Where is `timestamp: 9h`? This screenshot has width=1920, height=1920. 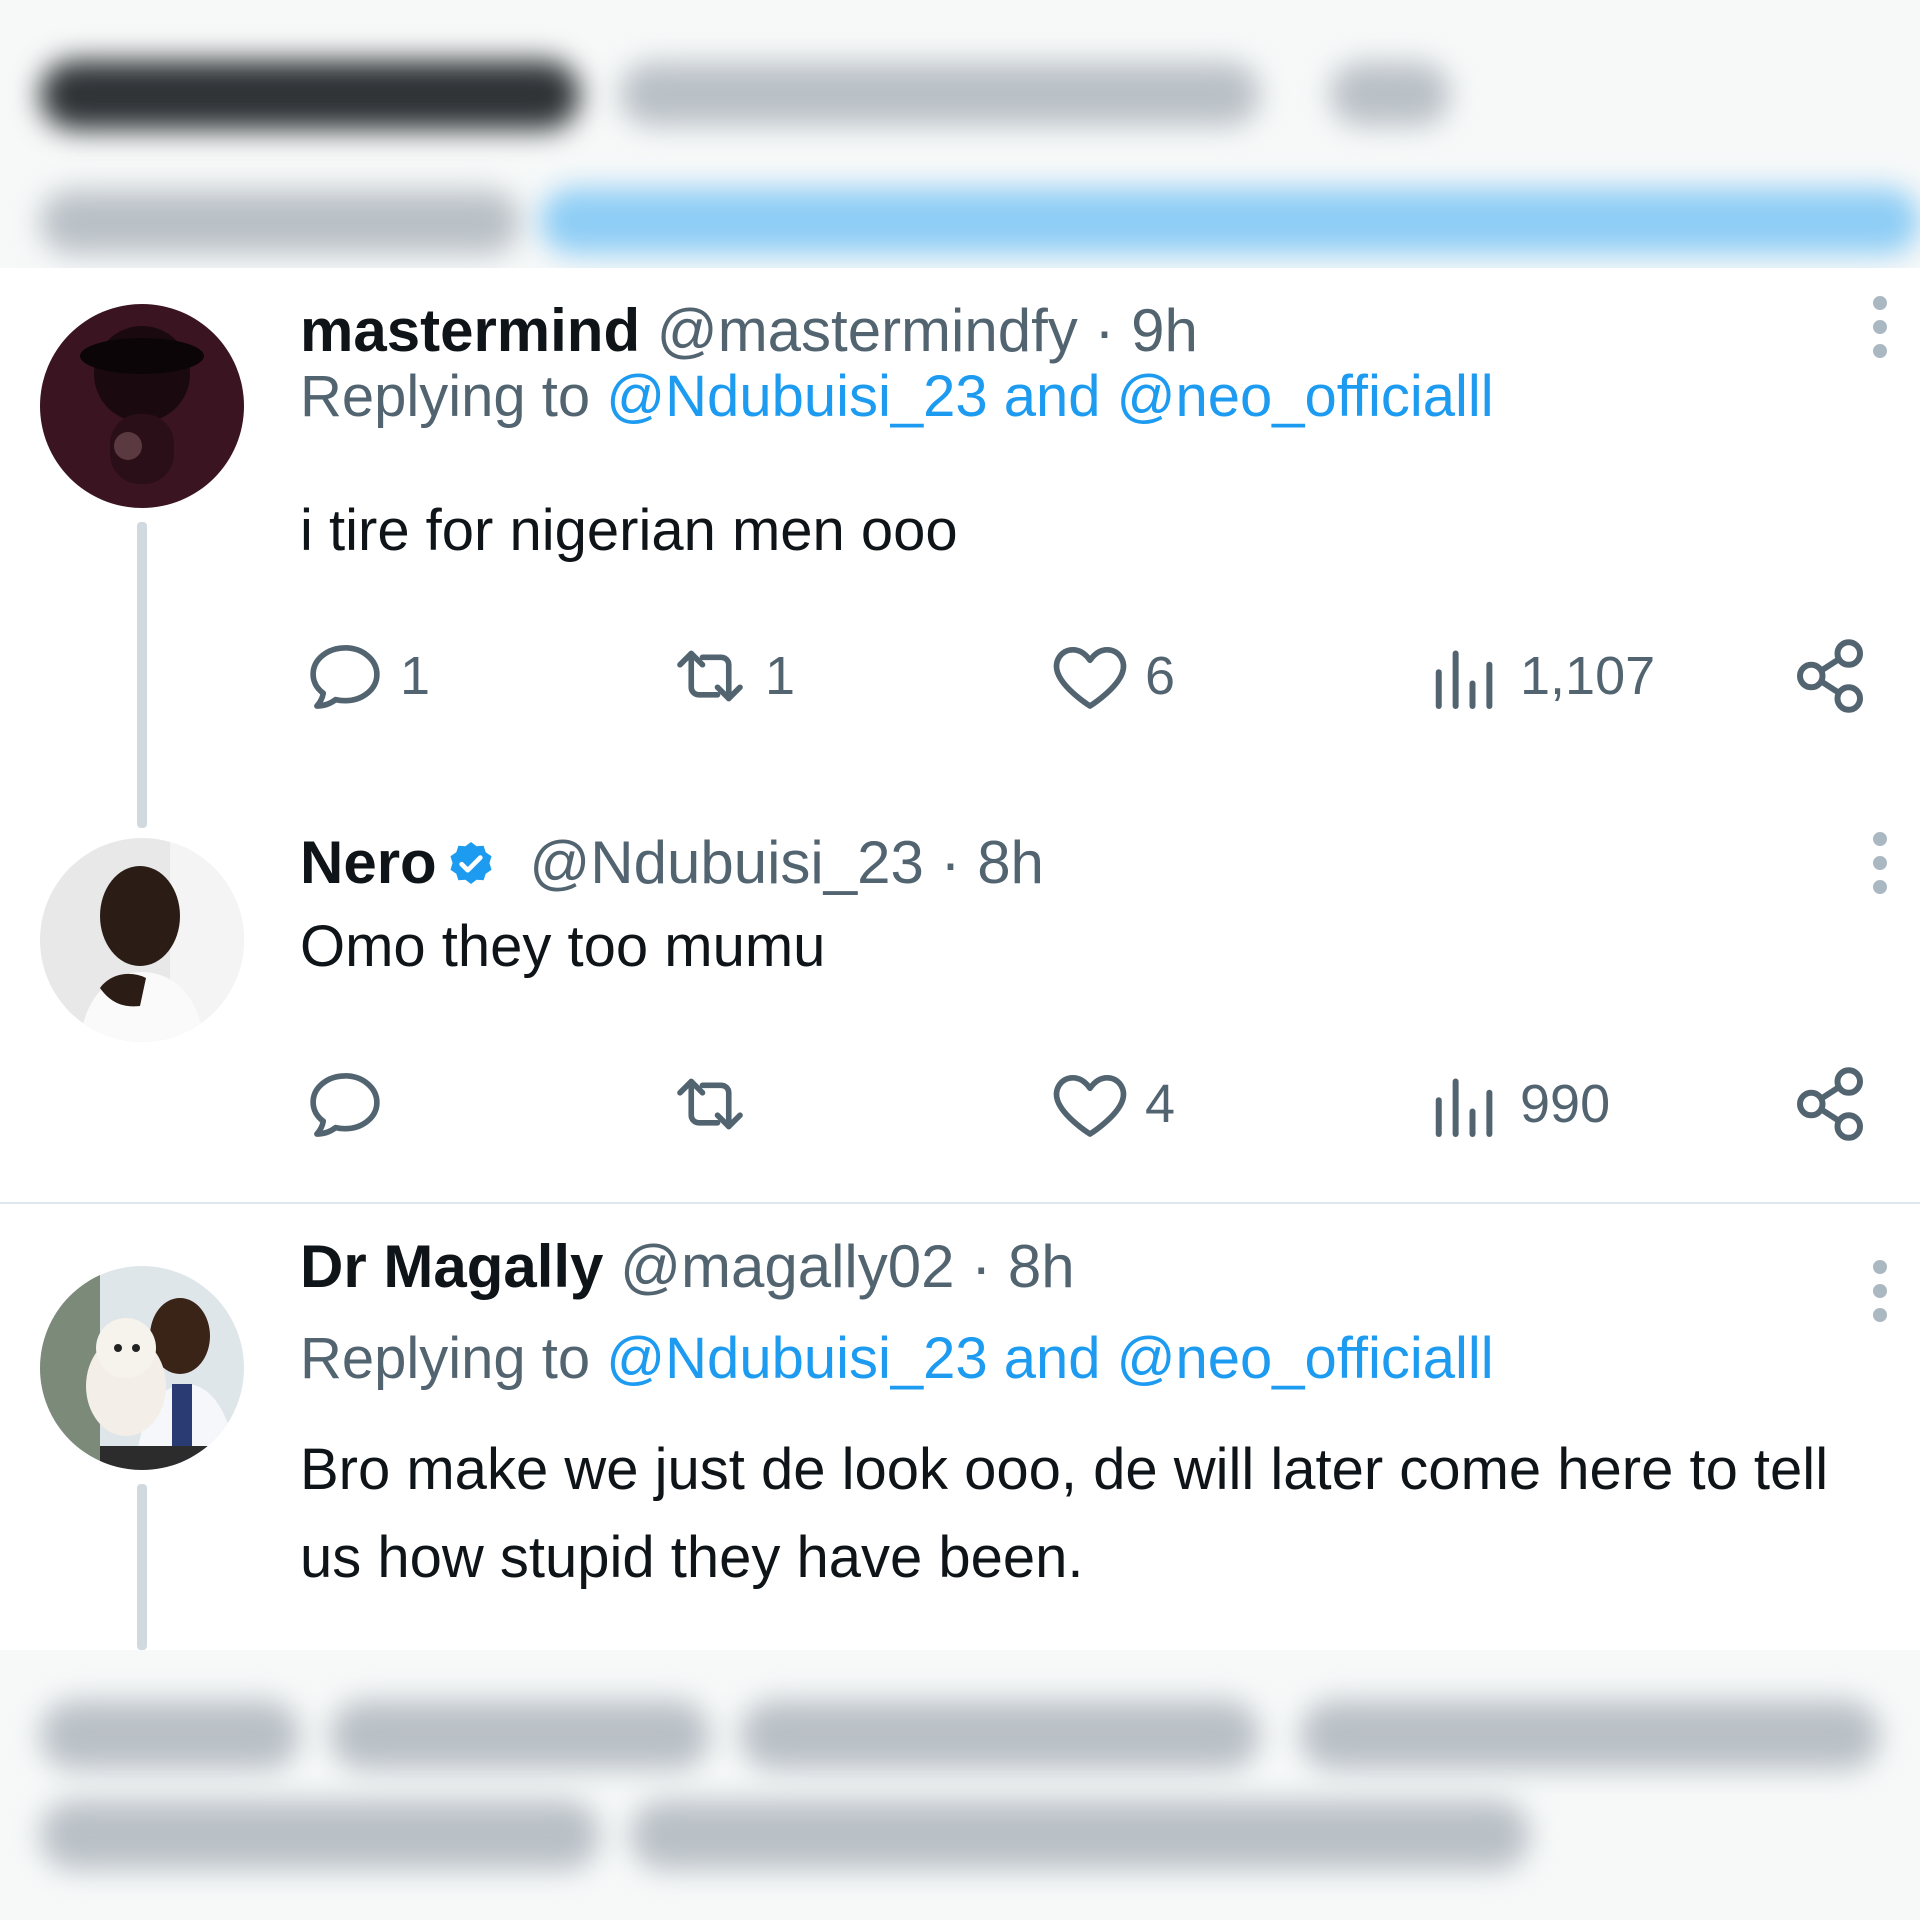 timestamp: 9h is located at coordinates (1164, 330).